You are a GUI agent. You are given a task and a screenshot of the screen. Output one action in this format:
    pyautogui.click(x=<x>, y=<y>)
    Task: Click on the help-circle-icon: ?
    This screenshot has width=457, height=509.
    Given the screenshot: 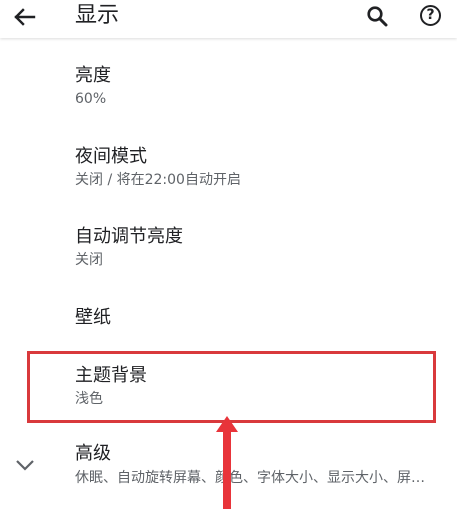 What is the action you would take?
    pyautogui.click(x=430, y=15)
    